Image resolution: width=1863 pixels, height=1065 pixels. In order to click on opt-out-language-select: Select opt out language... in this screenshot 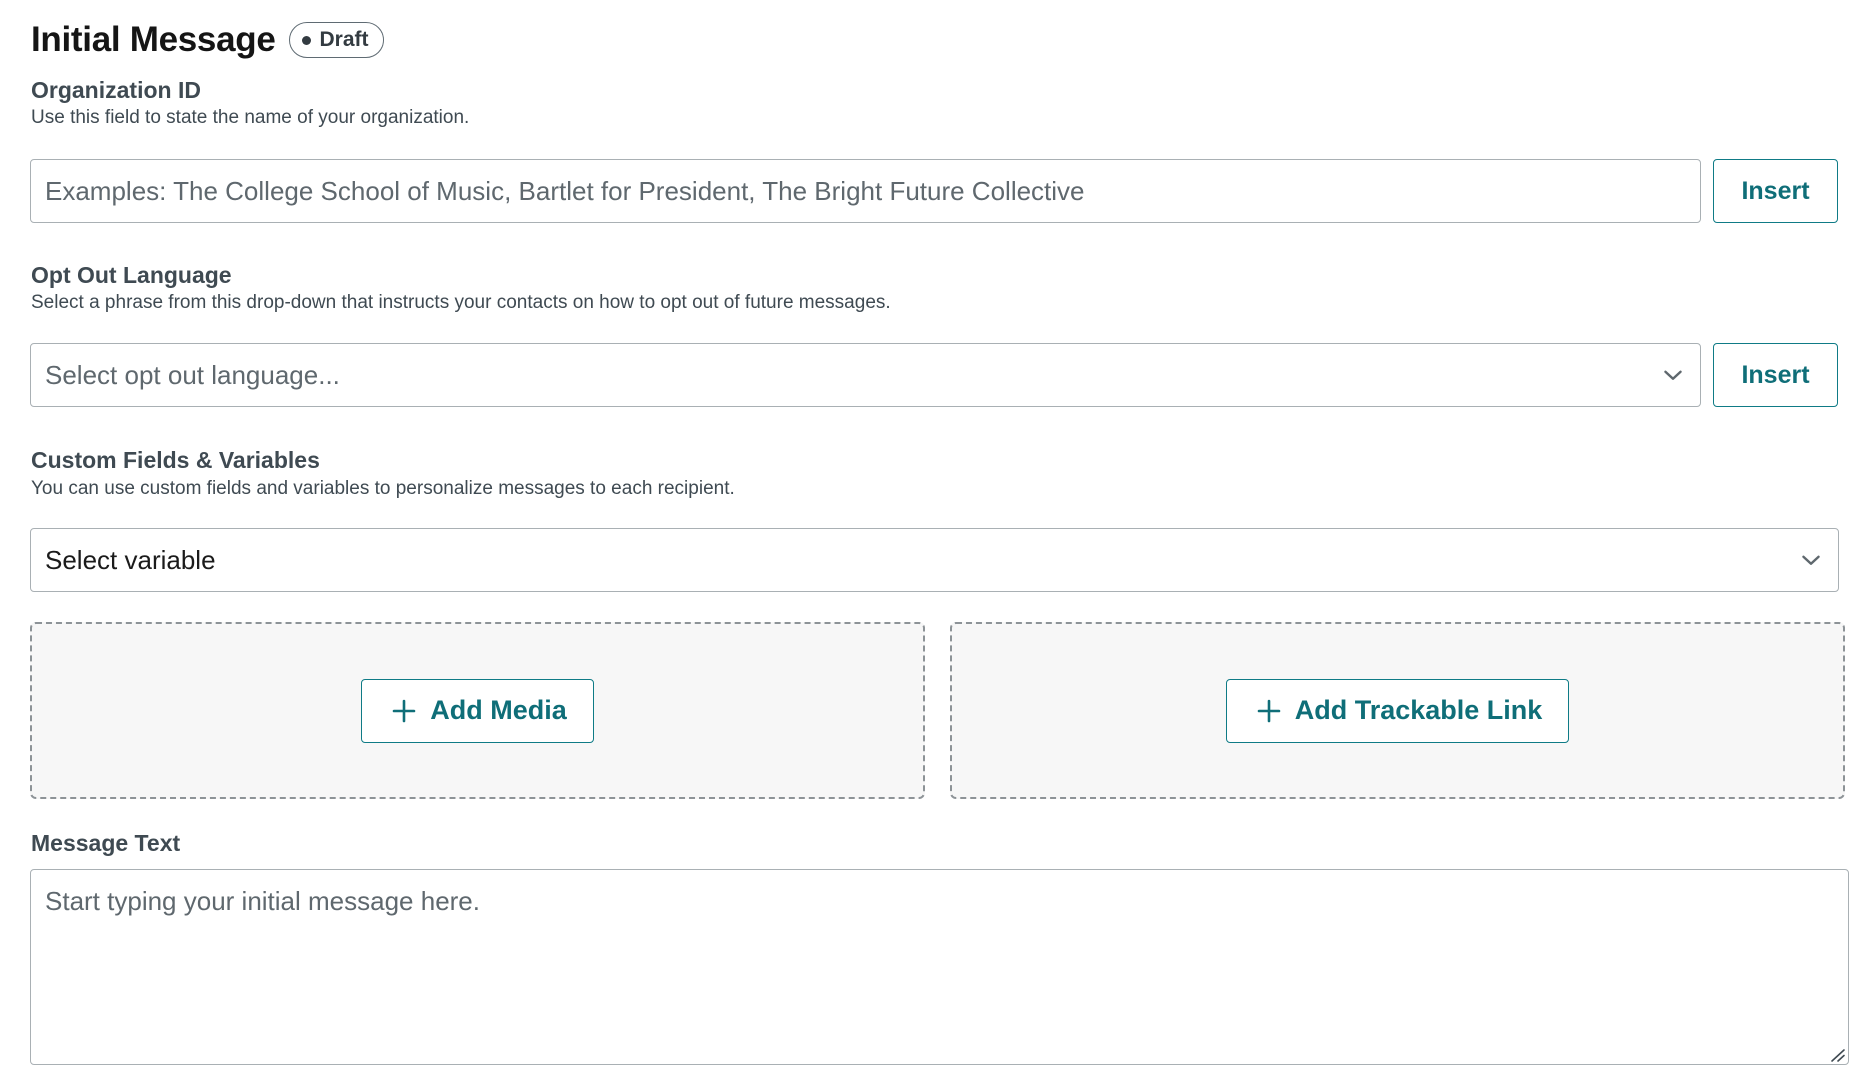, I will do `click(865, 375)`.